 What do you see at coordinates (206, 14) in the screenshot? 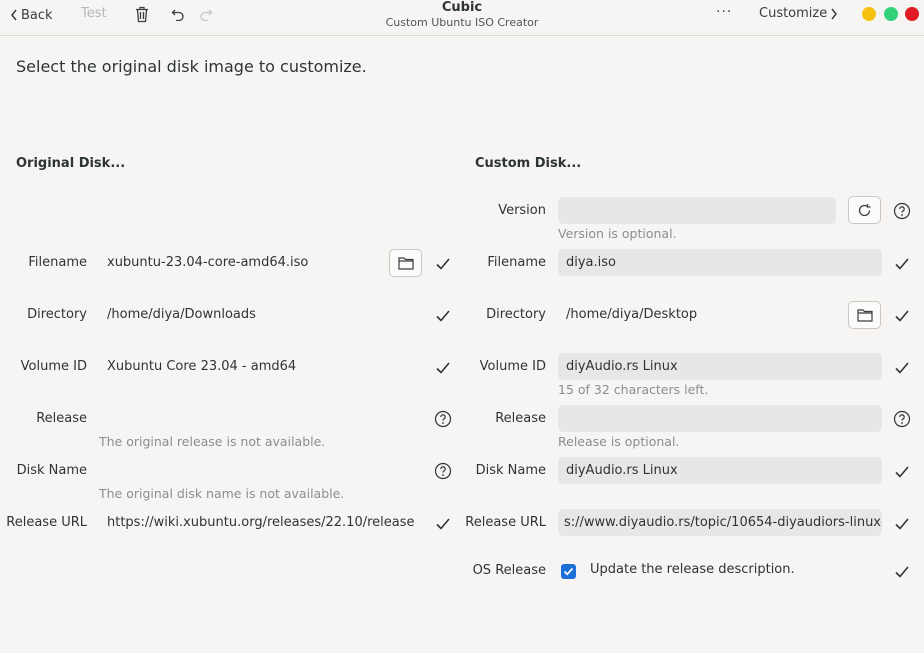
I see `redo-icon` at bounding box center [206, 14].